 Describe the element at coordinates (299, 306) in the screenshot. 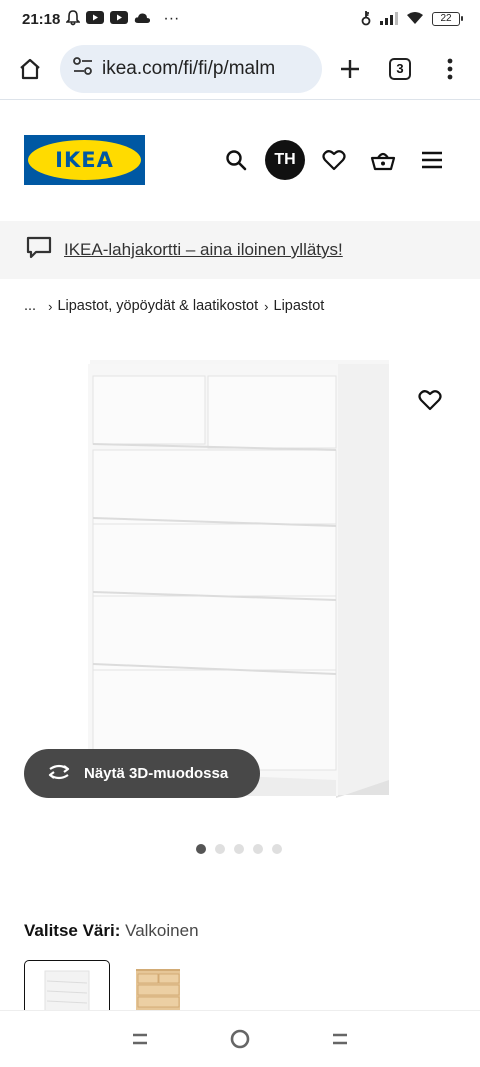

I see `breadcrumb-item: Lipastot` at that location.